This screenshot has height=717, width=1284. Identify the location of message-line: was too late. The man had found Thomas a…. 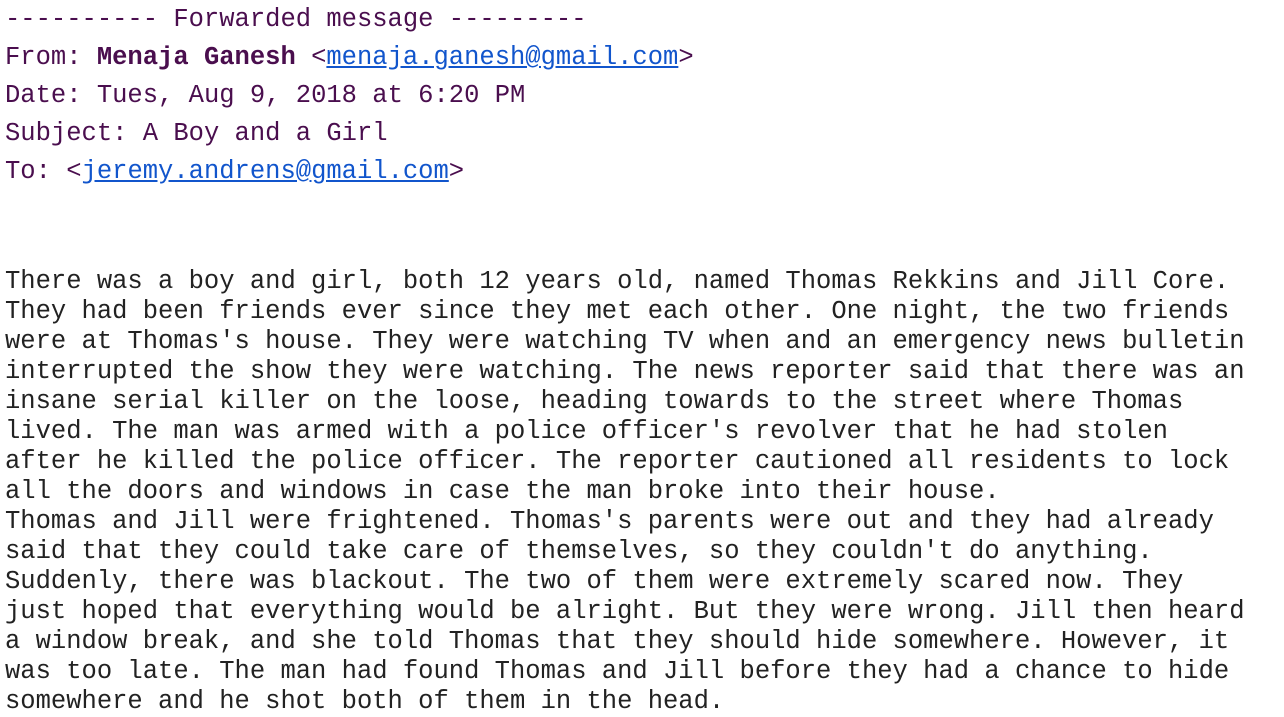
(617, 671).